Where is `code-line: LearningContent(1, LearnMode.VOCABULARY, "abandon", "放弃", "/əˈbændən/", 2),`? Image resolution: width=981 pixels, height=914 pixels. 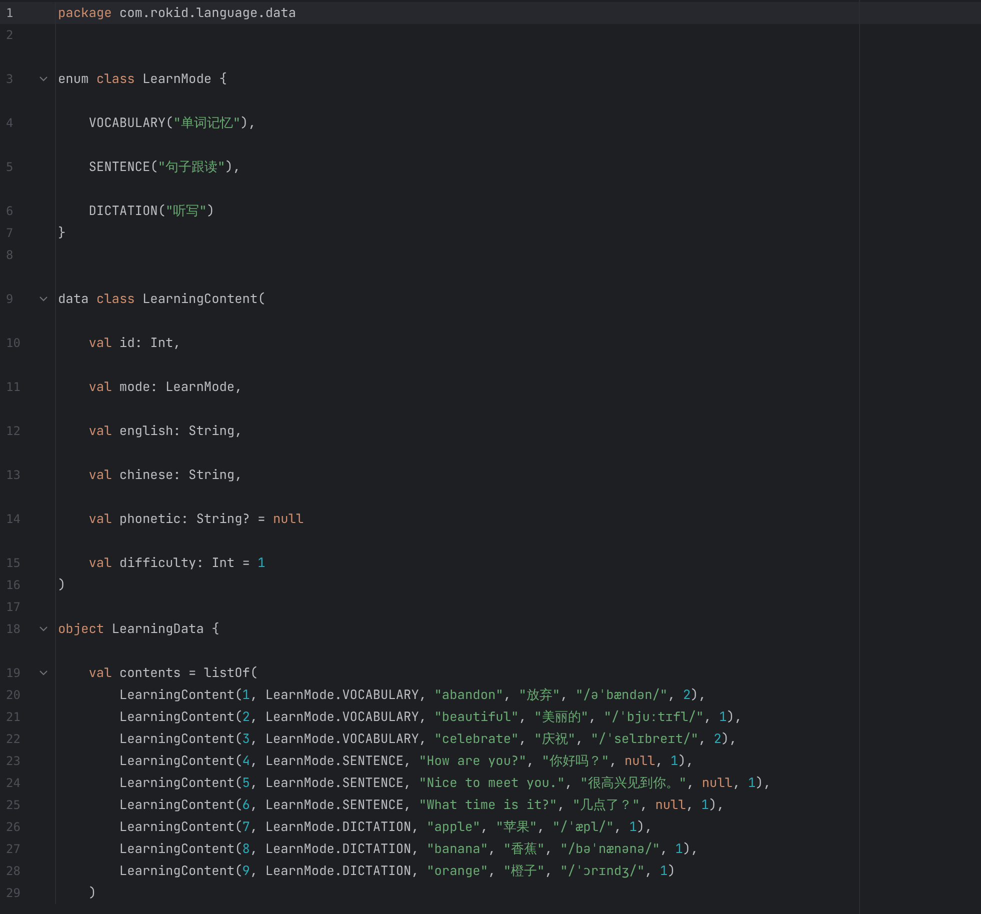
code-line: LearningContent(1, LearnMode.VOCABULARY, "abandon", "放弃", "/əˈbændən/", 2), is located at coordinates (412, 695).